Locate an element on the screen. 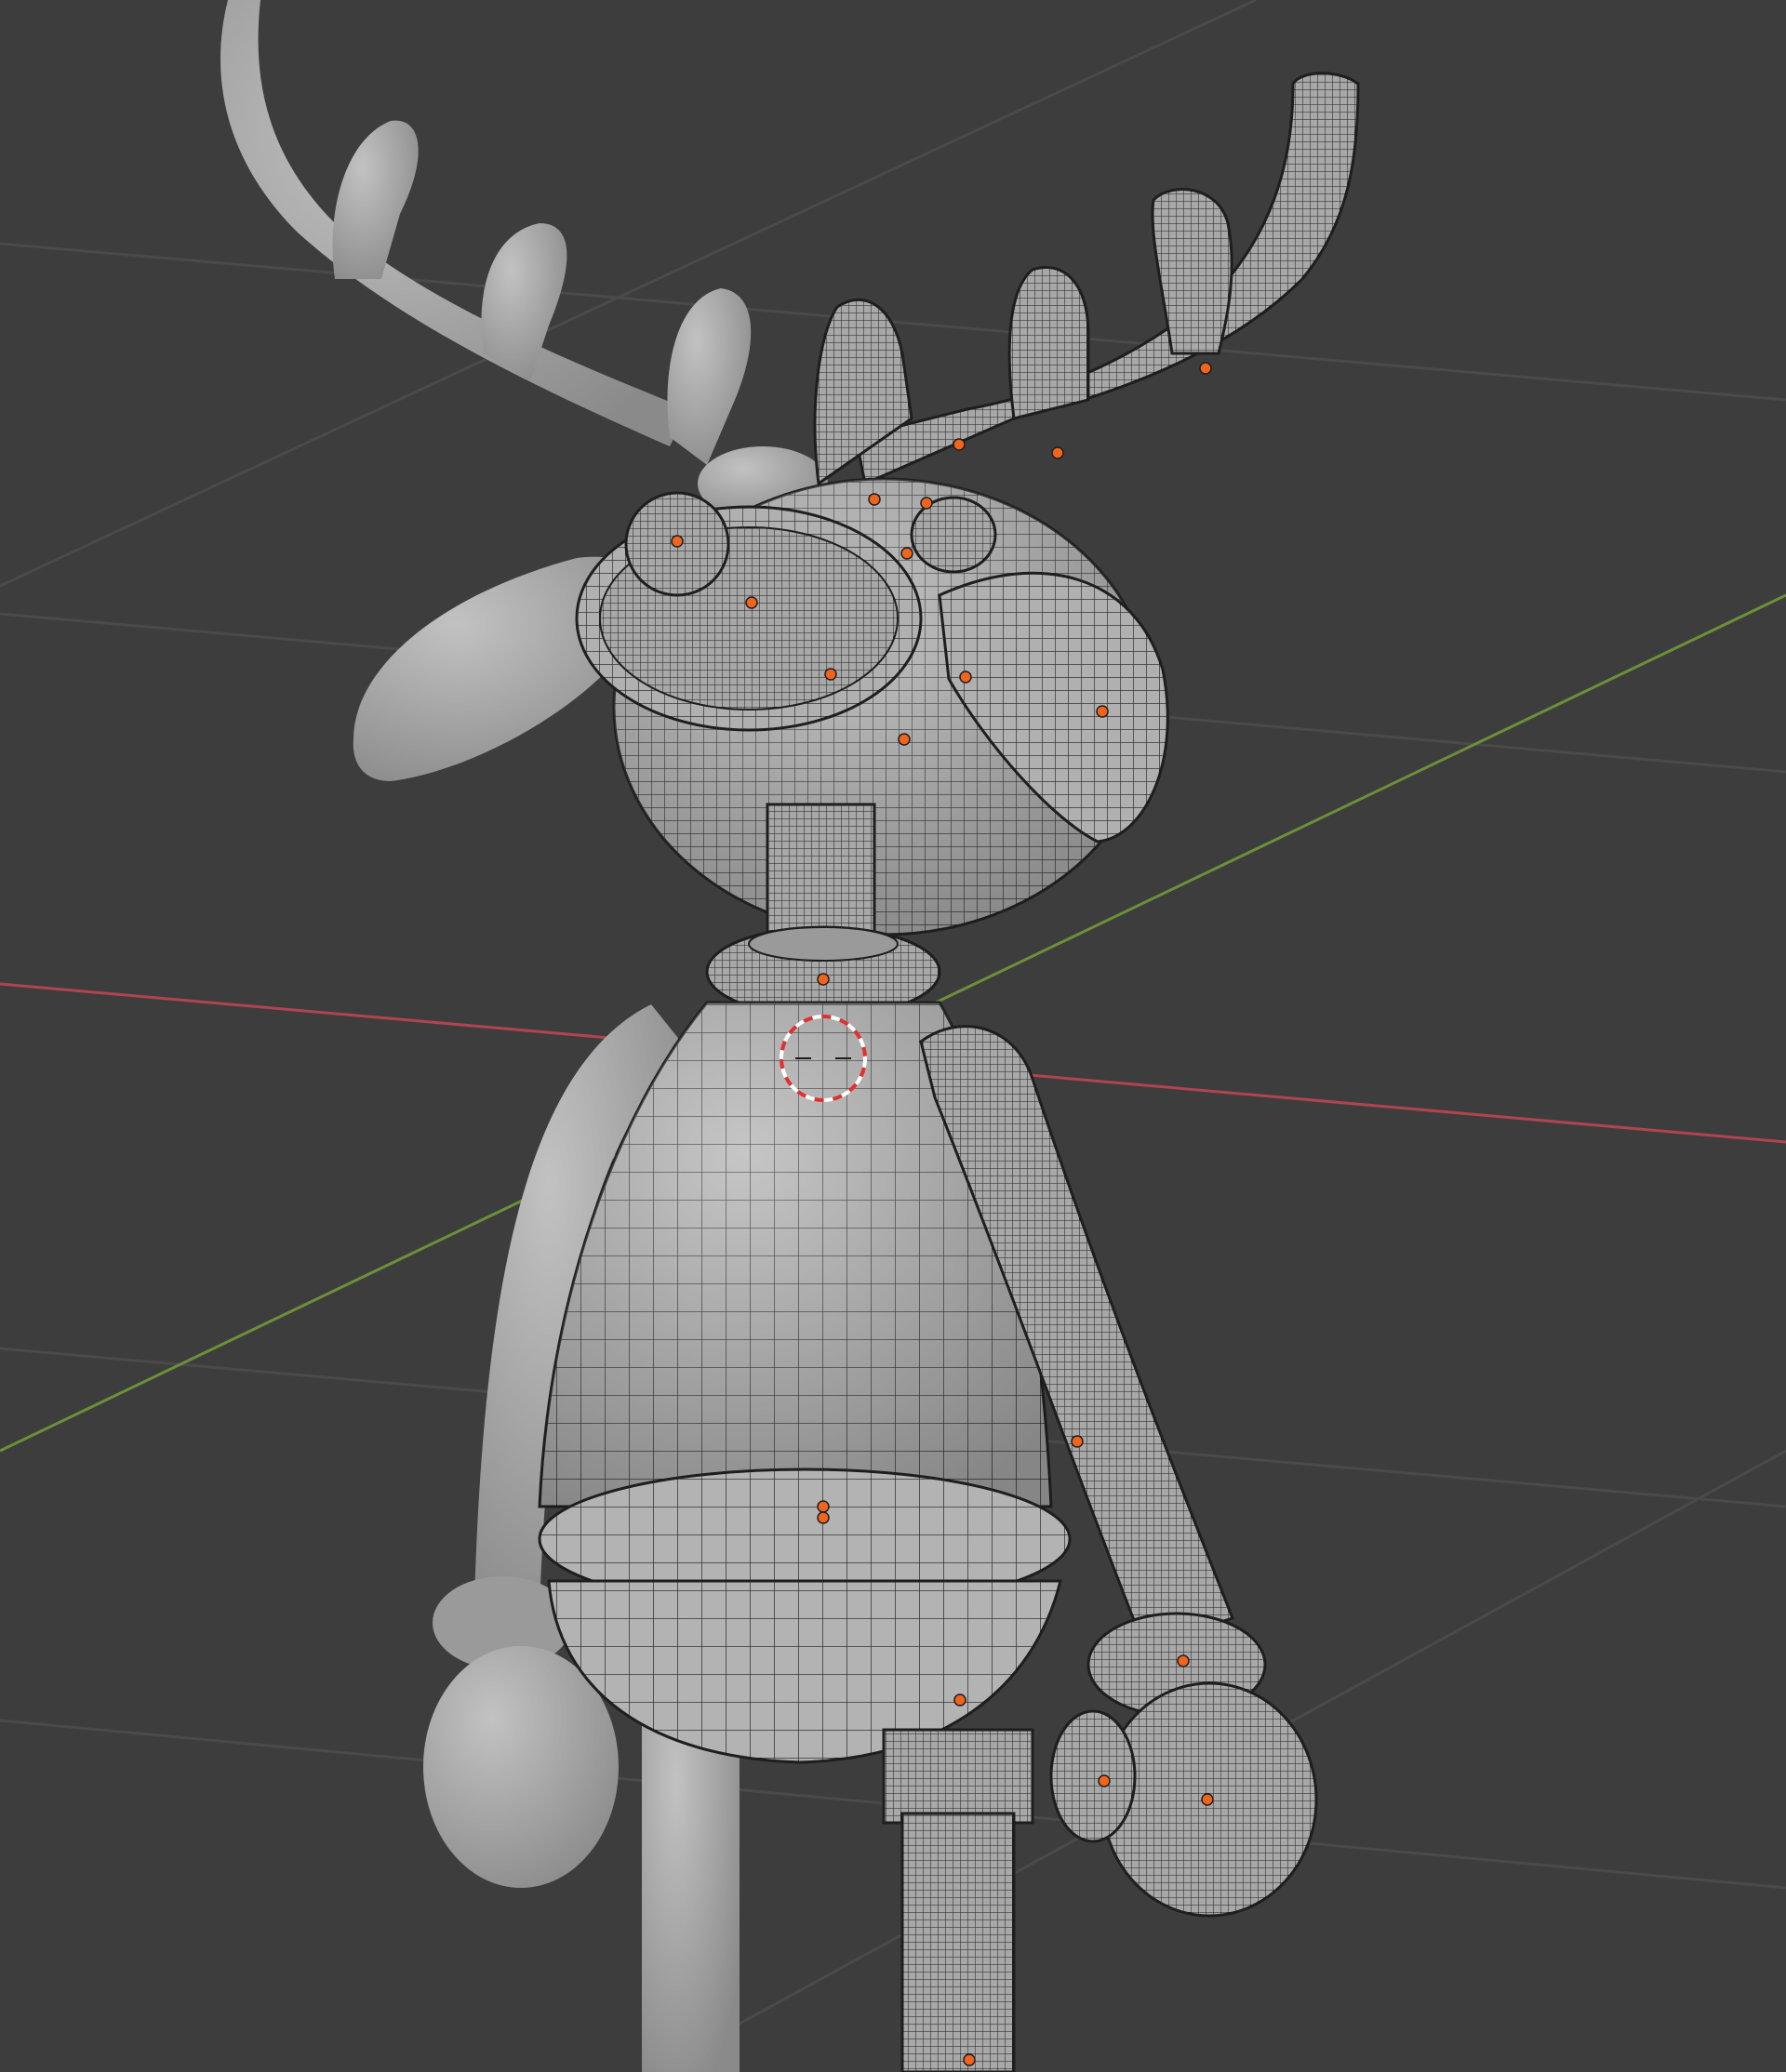  leg-front is located at coordinates (958, 1776).